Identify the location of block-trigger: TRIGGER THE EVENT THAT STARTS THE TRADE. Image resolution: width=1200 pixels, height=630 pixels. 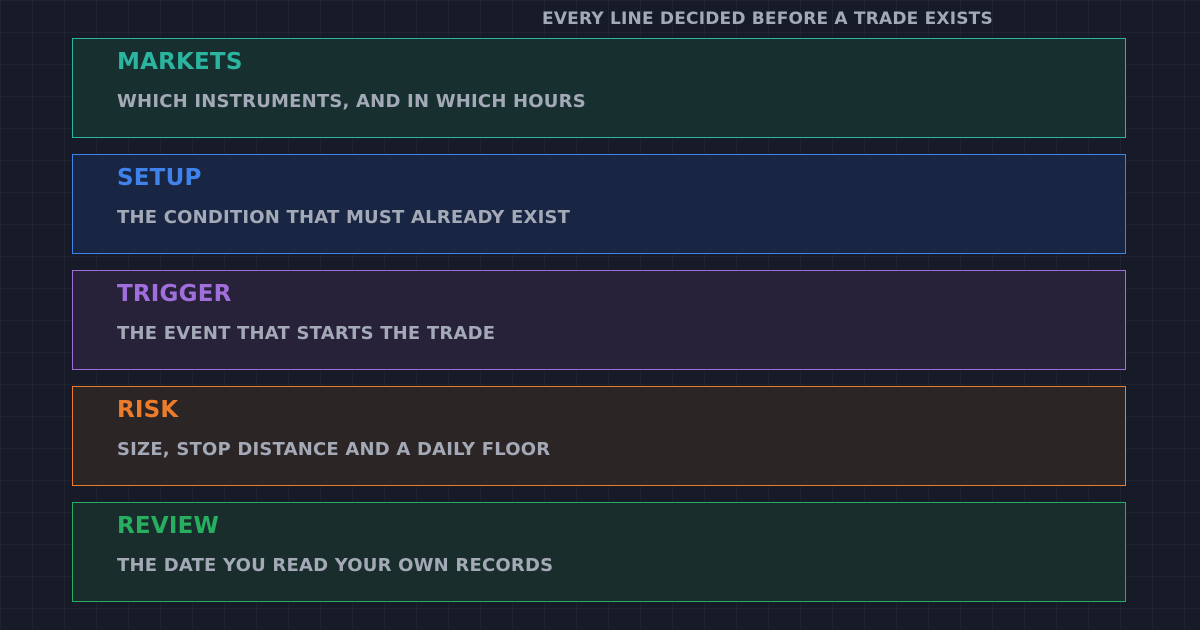
(599, 320).